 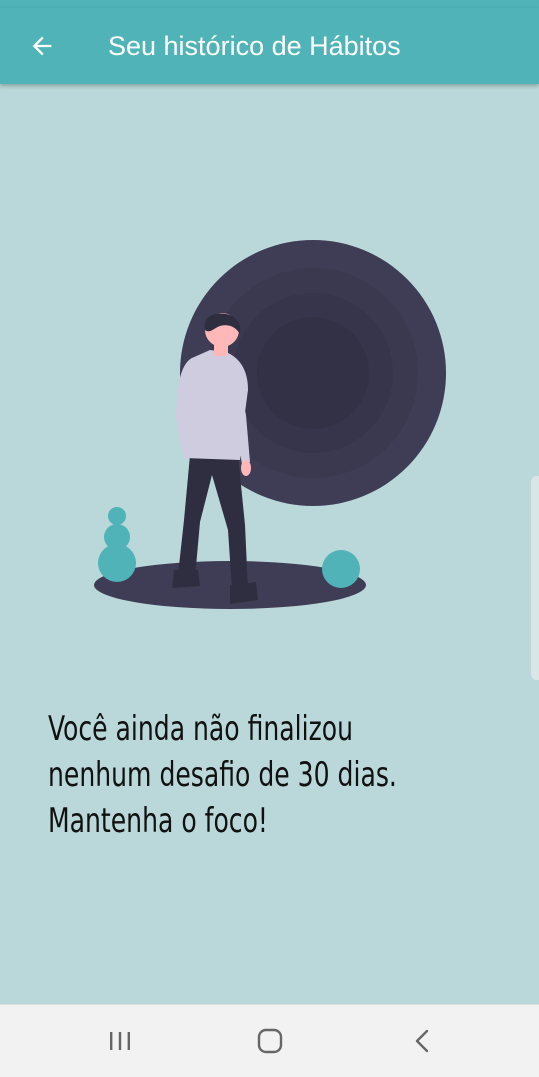 I want to click on recent-apps-icon, so click(x=120, y=1041).